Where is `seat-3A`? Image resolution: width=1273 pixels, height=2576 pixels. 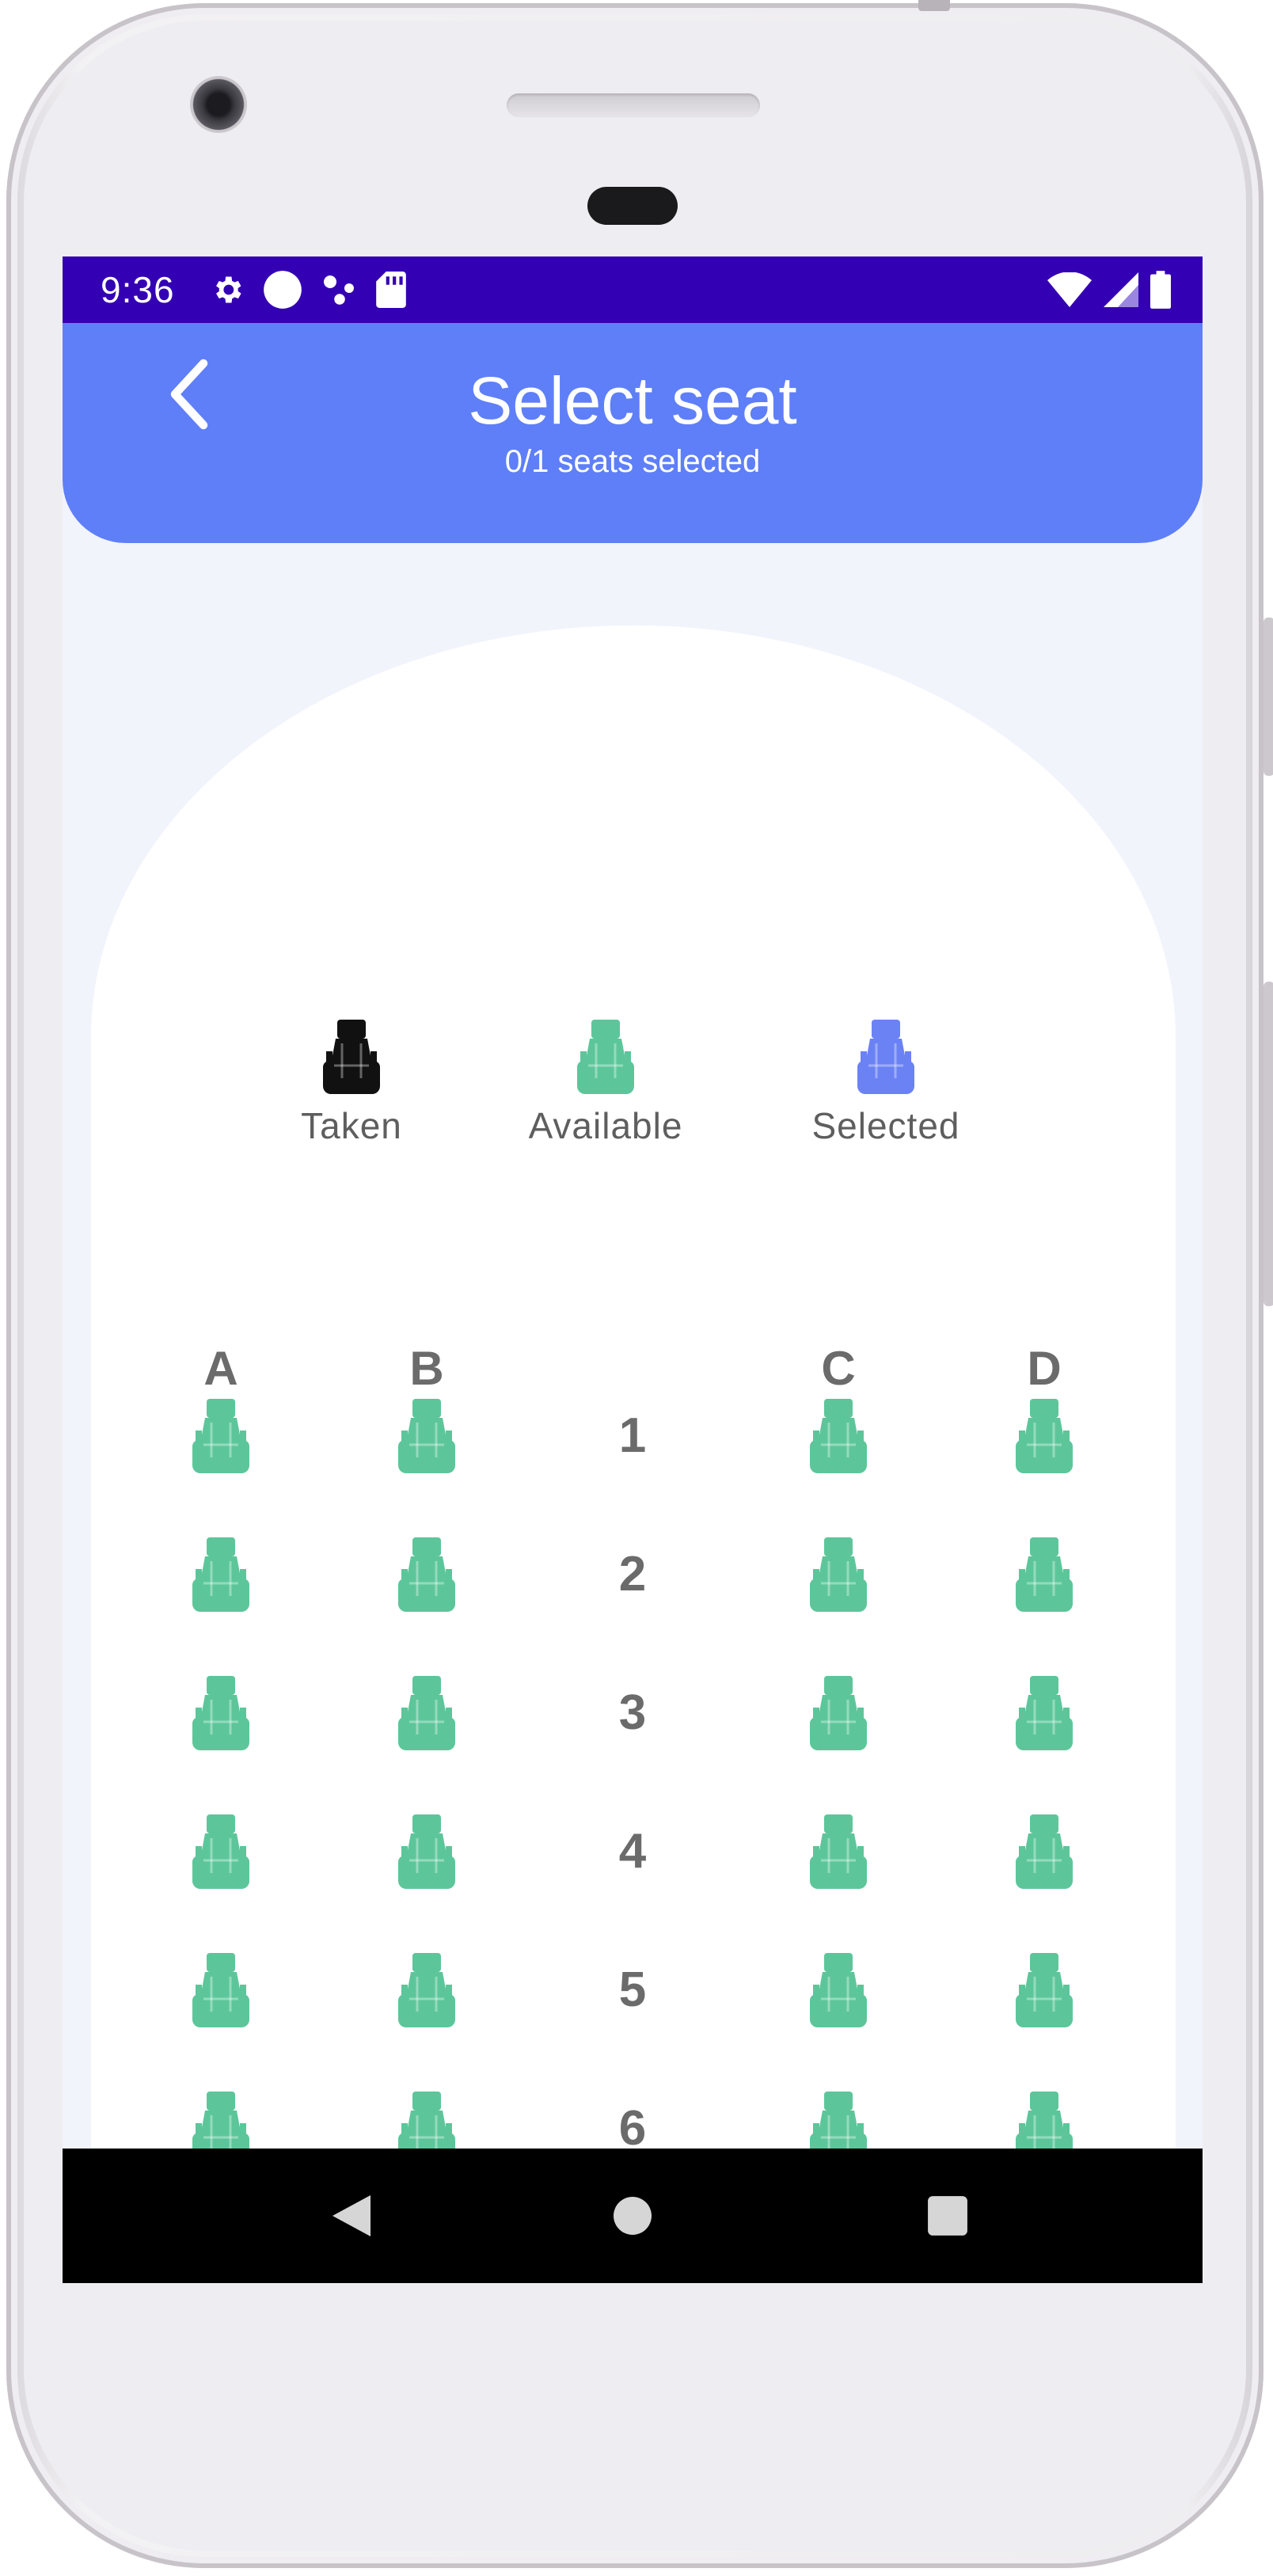
seat-3A is located at coordinates (220, 1714).